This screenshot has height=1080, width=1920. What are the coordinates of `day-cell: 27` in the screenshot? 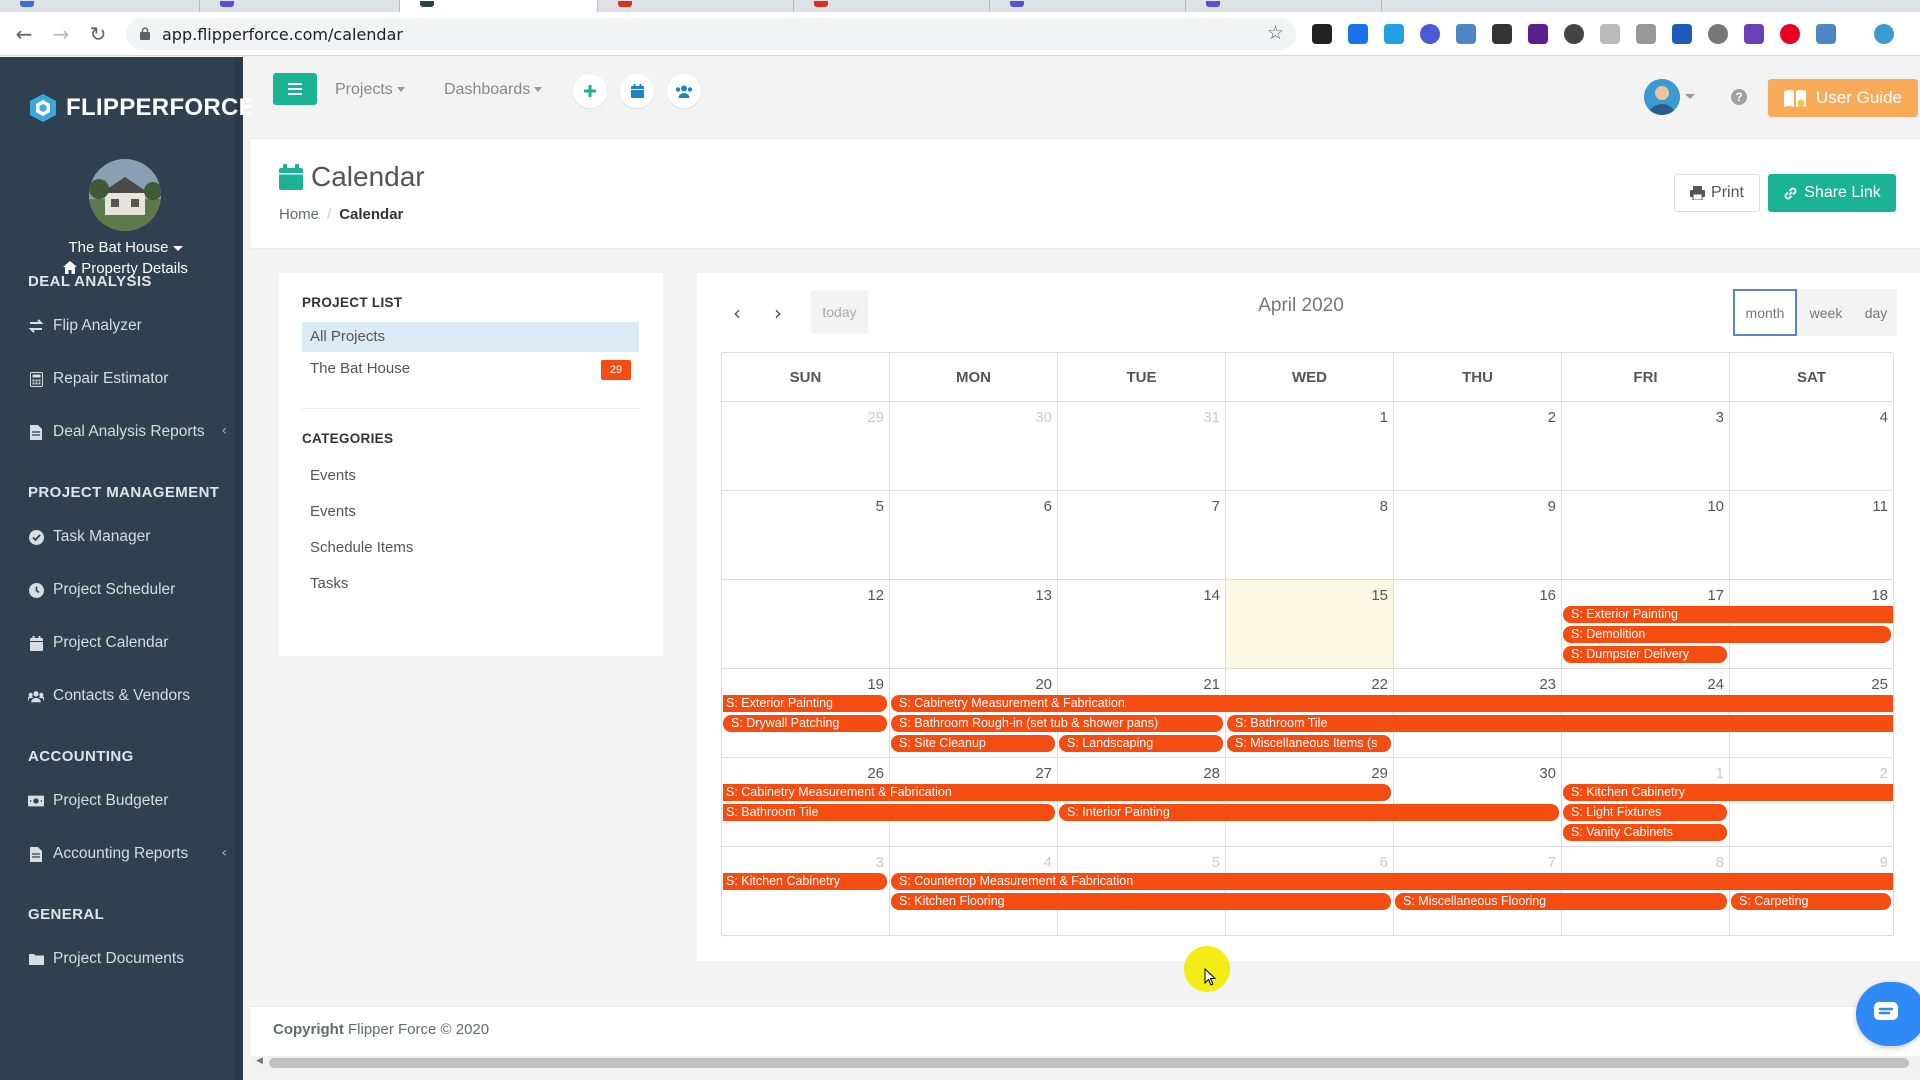 It's located at (974, 802).